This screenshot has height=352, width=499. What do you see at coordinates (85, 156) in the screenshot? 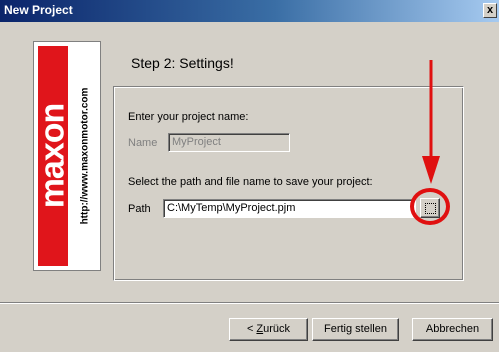
I see `logo-url-text: http://www.maxonmotor.com` at bounding box center [85, 156].